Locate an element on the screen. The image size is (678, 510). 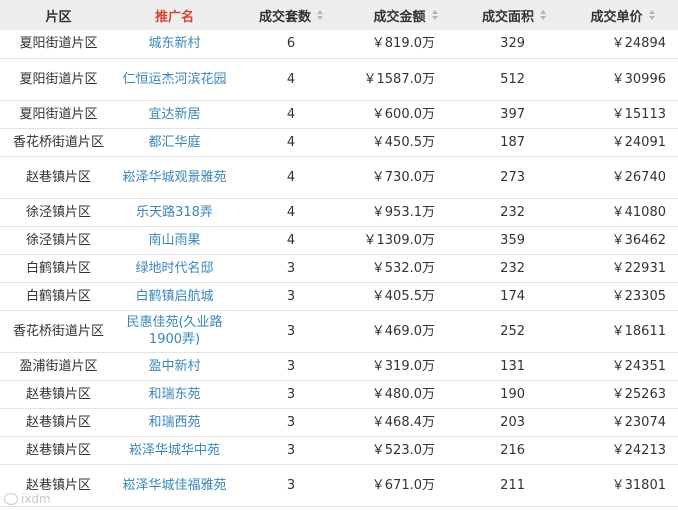
project-link: 崧泽华城观景雅苑 is located at coordinates (174, 177).